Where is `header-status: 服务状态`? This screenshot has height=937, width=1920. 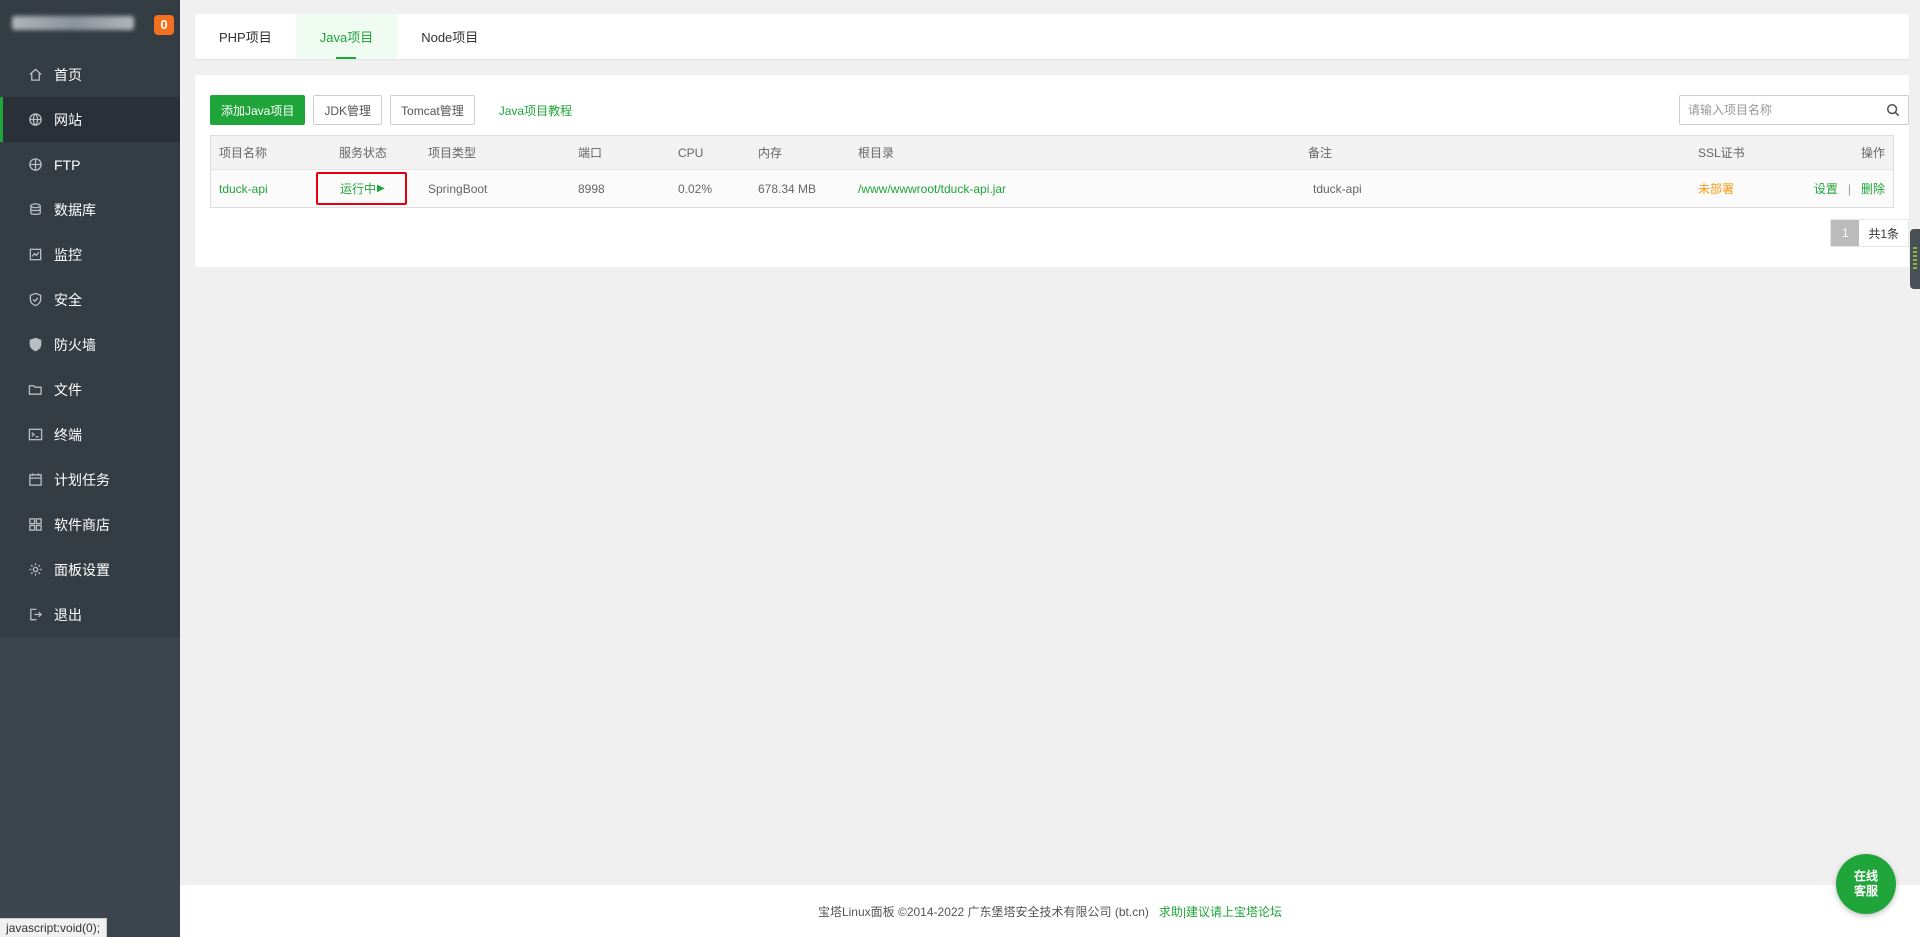
header-status: 服务状态 is located at coordinates (363, 153).